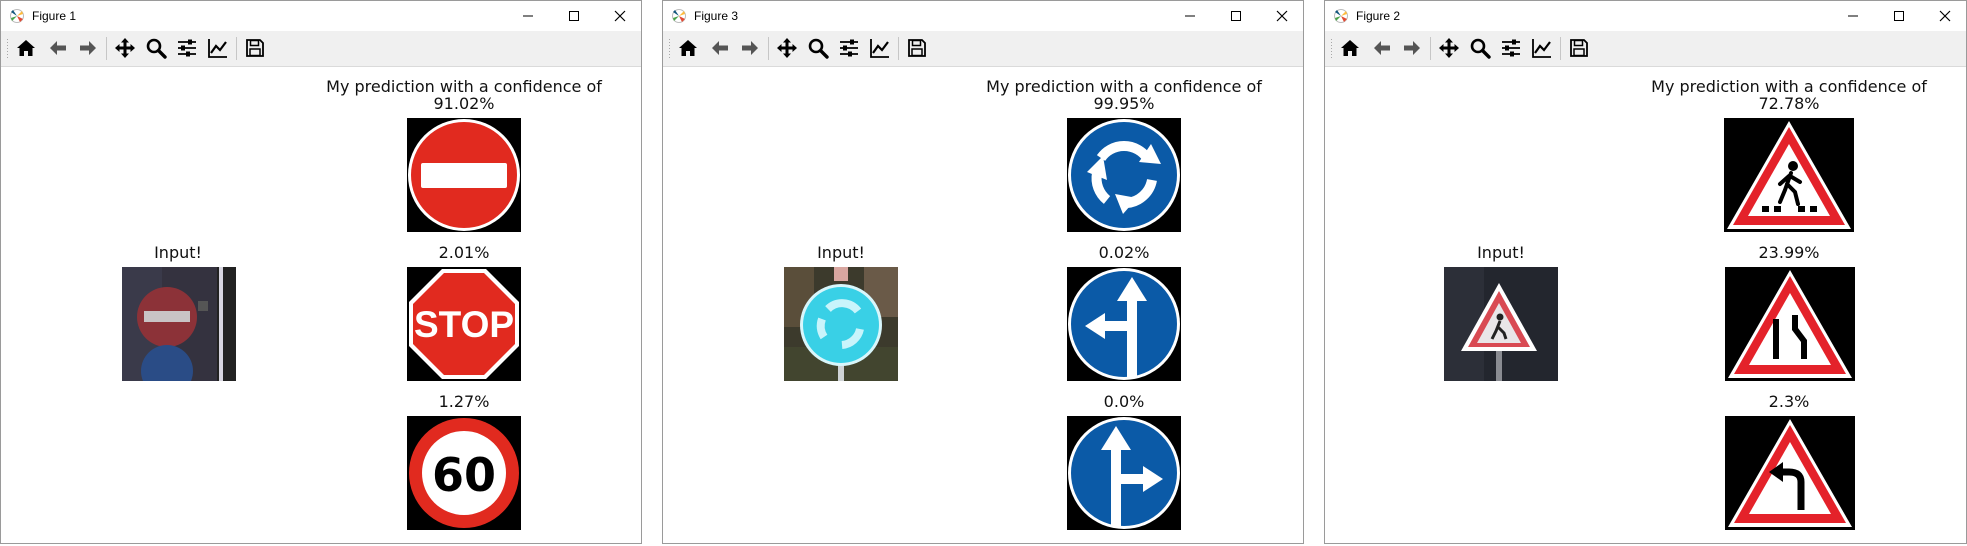  I want to click on stop-sign-text: STOP, so click(464, 324).